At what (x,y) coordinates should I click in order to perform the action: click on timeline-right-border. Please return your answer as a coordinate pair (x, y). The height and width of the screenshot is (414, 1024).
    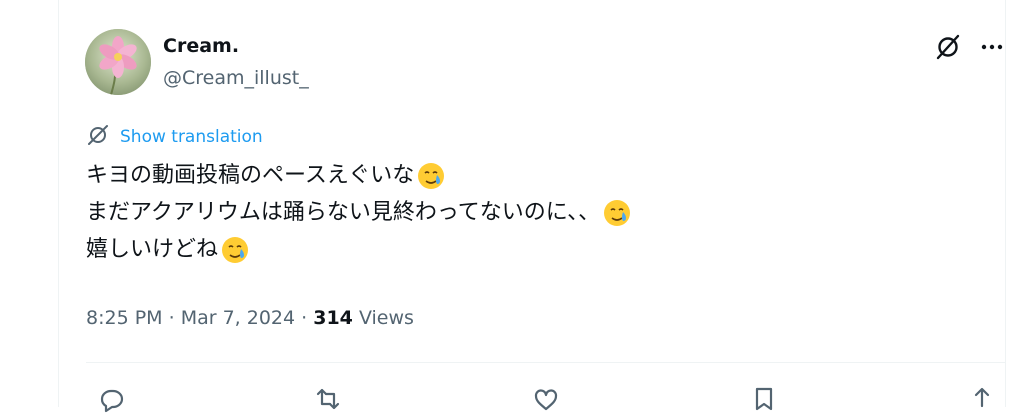
    Looking at the image, I should click on (1005, 203).